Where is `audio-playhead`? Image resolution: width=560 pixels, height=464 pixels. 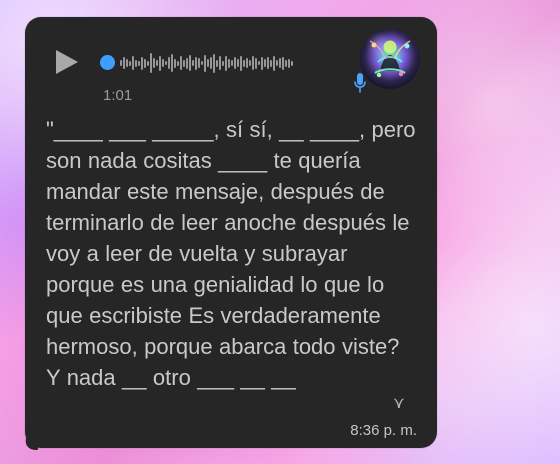 audio-playhead is located at coordinates (107, 62).